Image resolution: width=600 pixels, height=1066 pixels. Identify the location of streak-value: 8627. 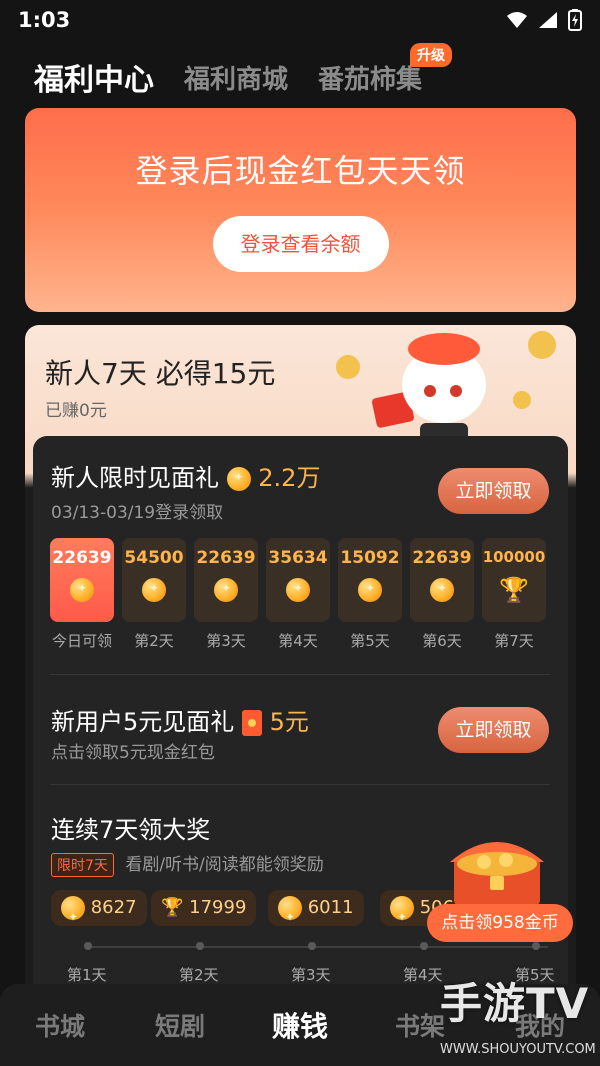
(113, 907).